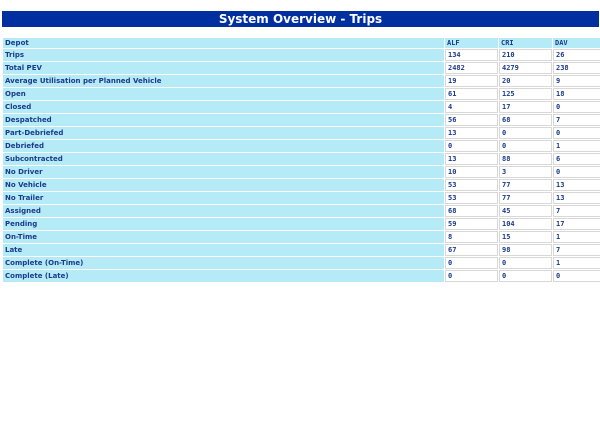 The width and height of the screenshot is (600, 437). Describe the element at coordinates (223, 224) in the screenshot. I see `row-label: Pending` at that location.